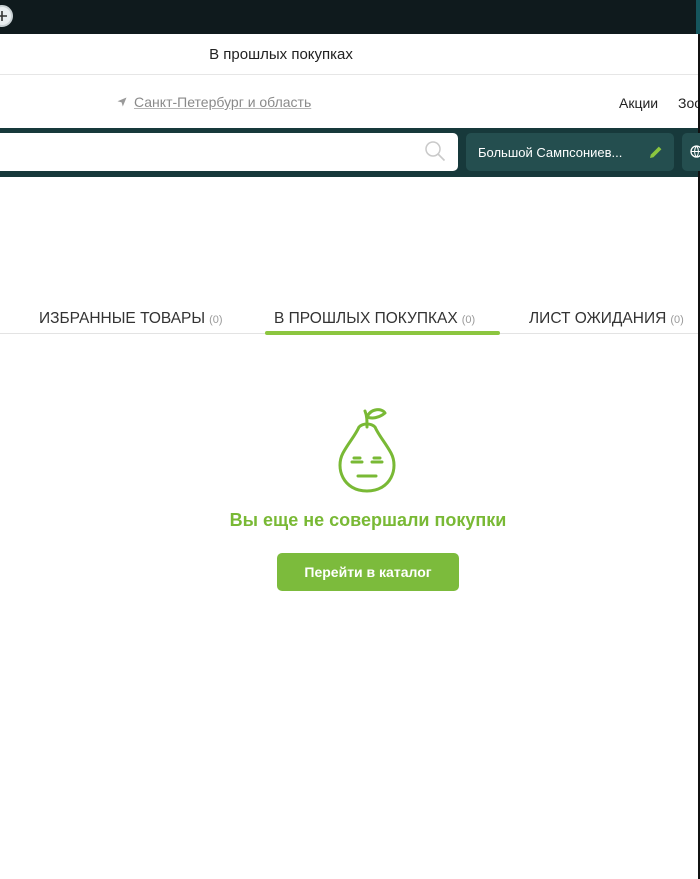  What do you see at coordinates (698, 17) in the screenshot?
I see `window-edge-strip` at bounding box center [698, 17].